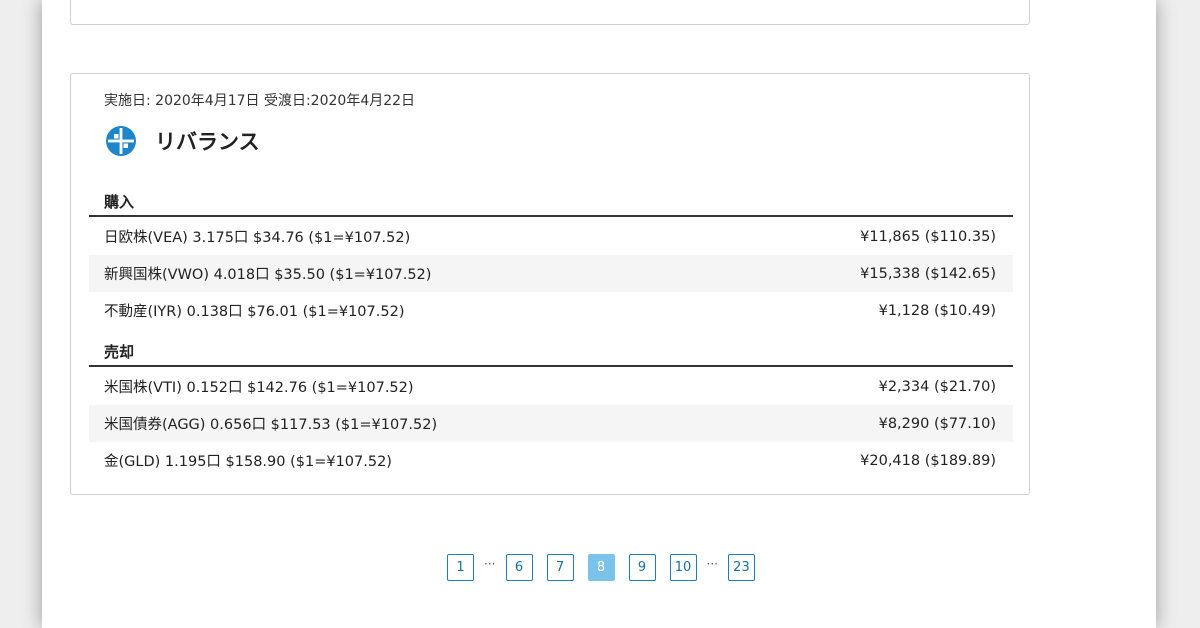 This screenshot has height=628, width=1200. I want to click on row-description: 米国株(VTI) 0.152口 $142.76 ($1=¥107.52), so click(259, 388).